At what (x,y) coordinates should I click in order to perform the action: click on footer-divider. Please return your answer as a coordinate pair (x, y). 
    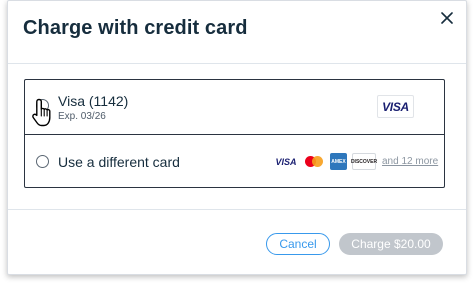
    Looking at the image, I should click on (237, 209).